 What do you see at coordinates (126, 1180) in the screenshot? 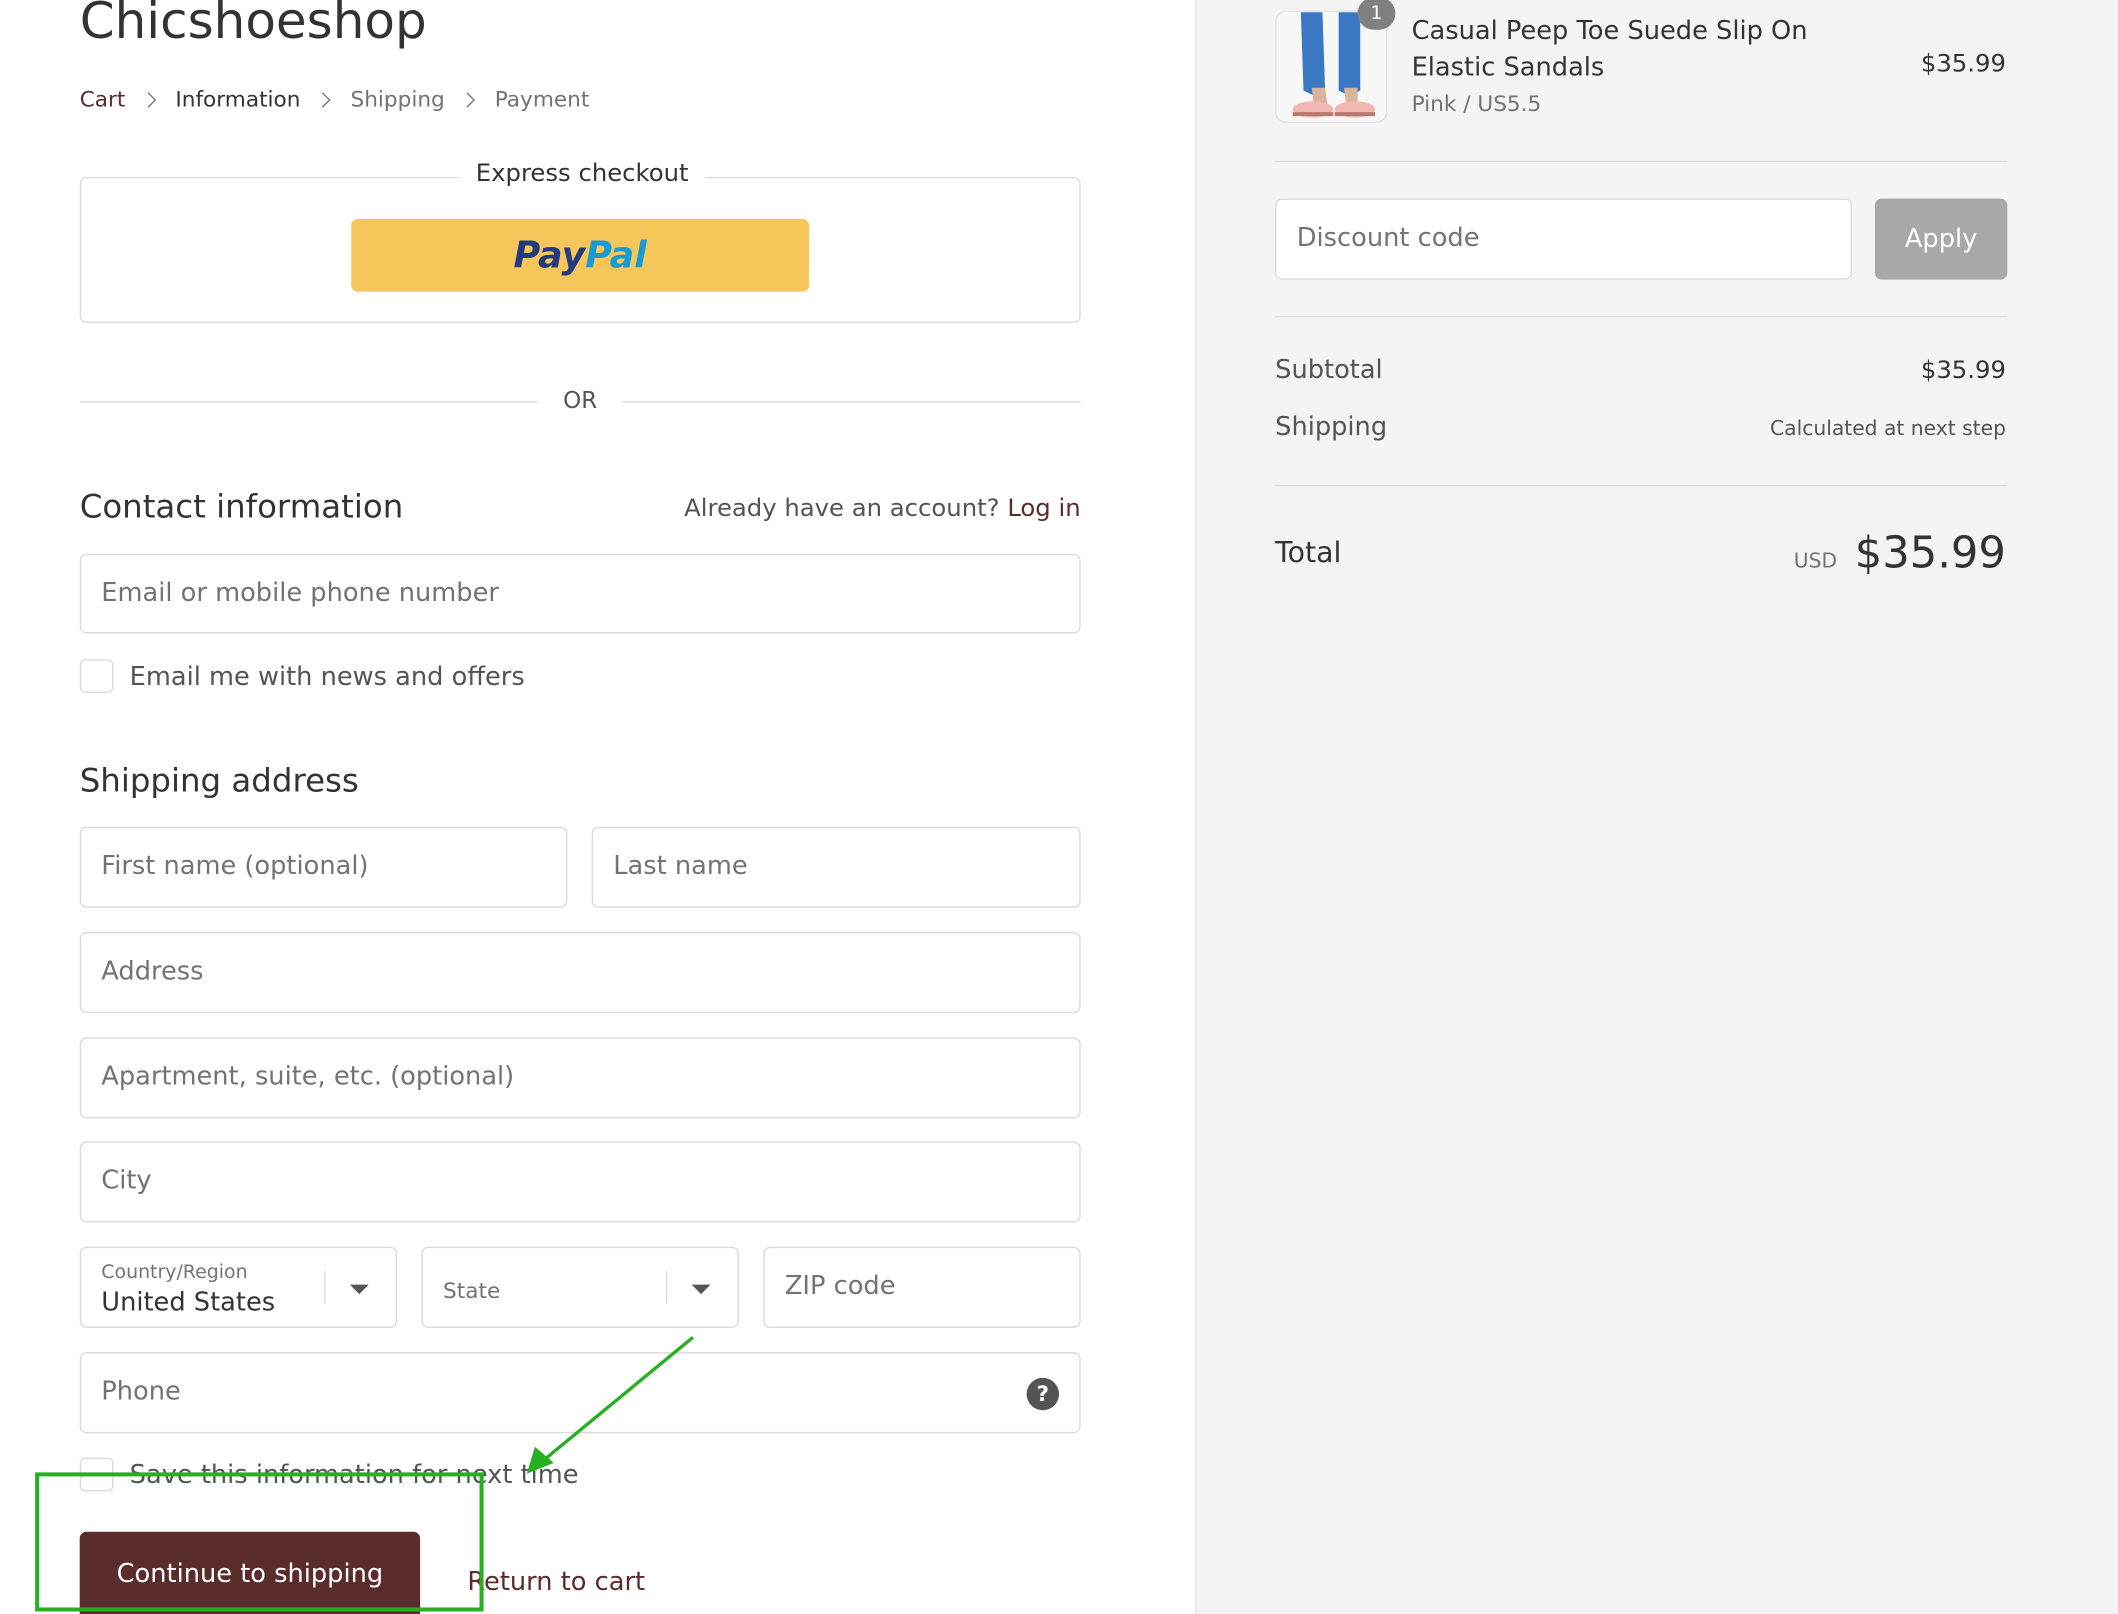
I see `city-placeholder: City` at bounding box center [126, 1180].